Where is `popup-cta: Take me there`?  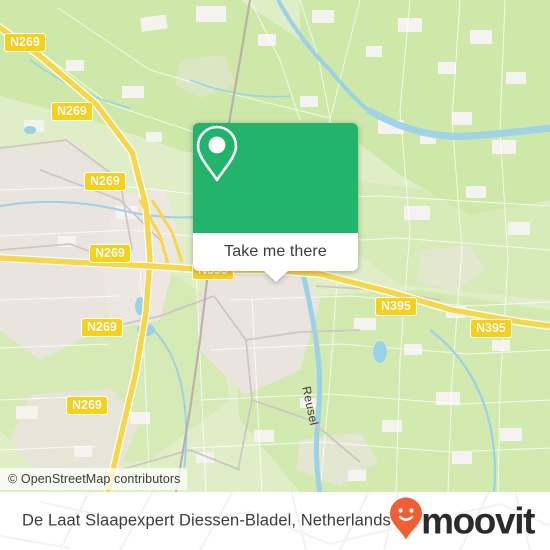
popup-cta: Take me there is located at coordinates (275, 257).